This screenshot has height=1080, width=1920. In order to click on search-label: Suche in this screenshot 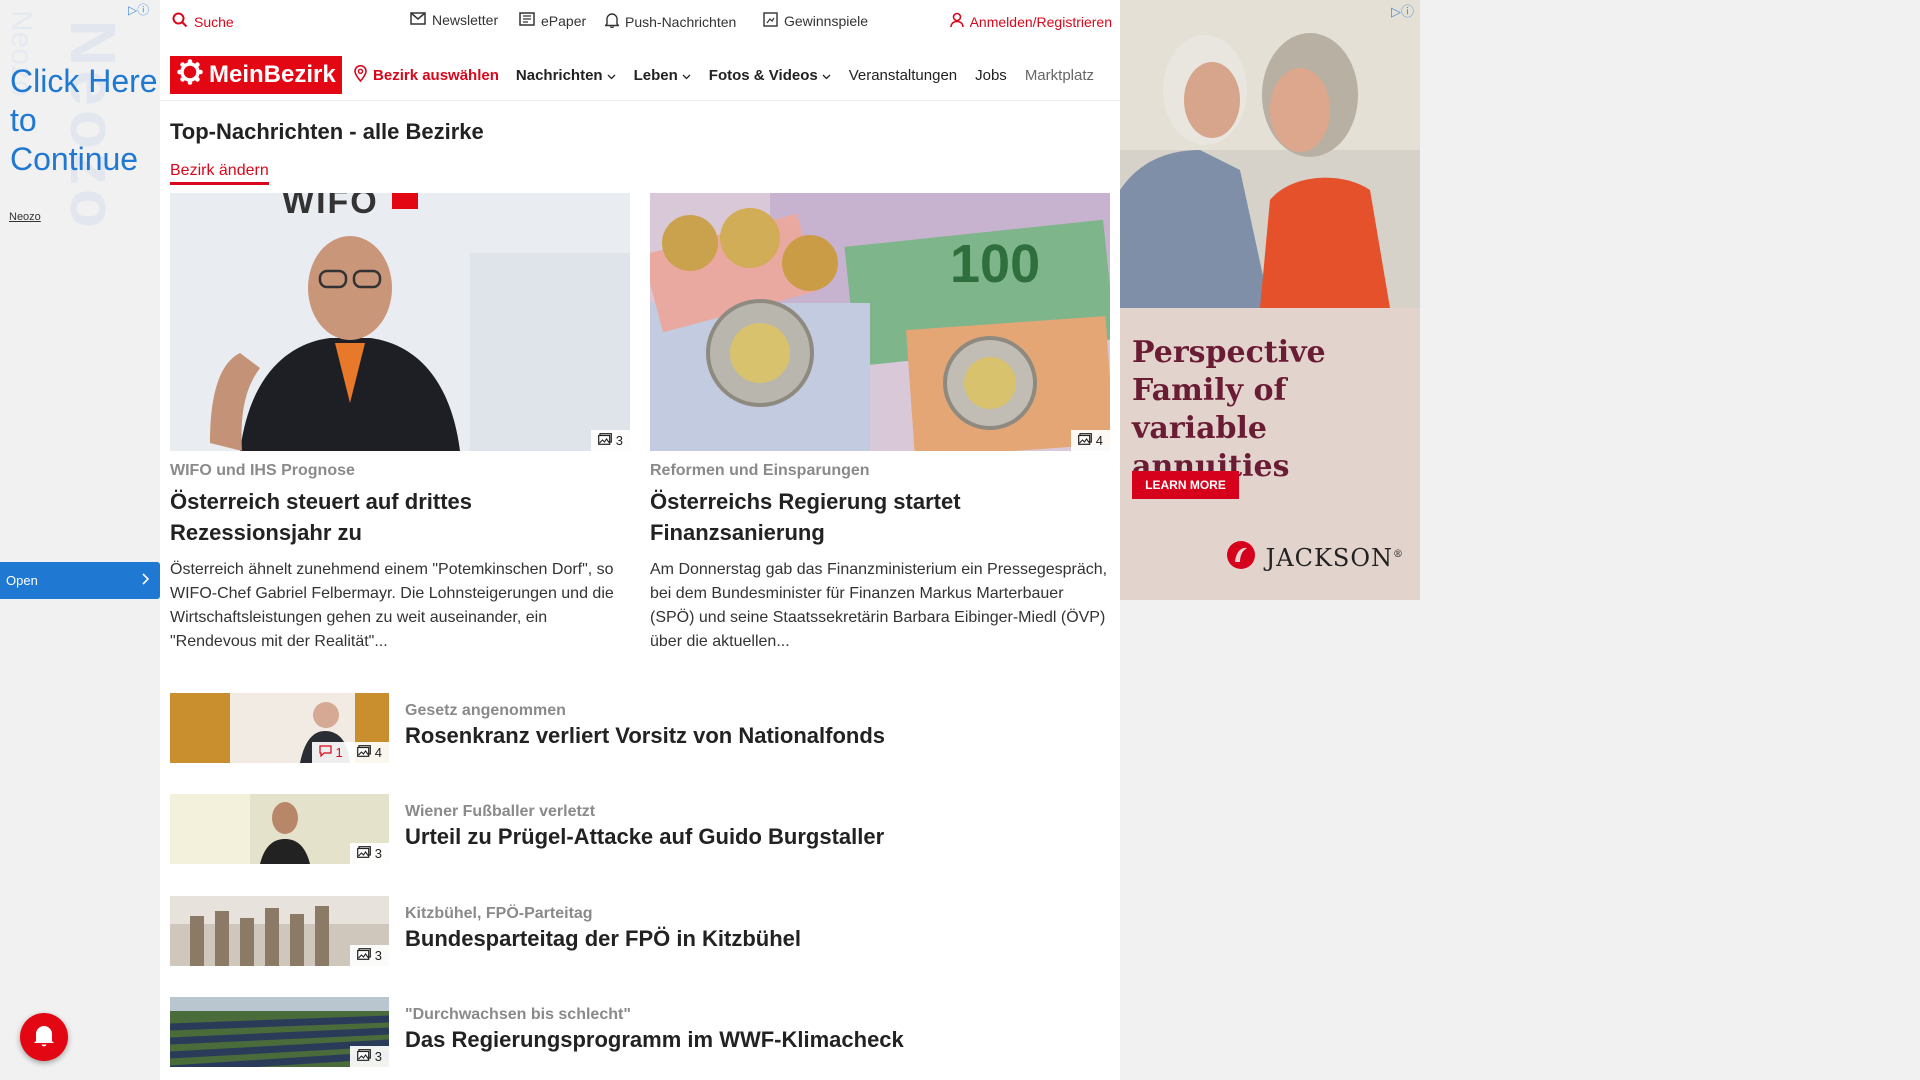, I will do `click(214, 21)`.